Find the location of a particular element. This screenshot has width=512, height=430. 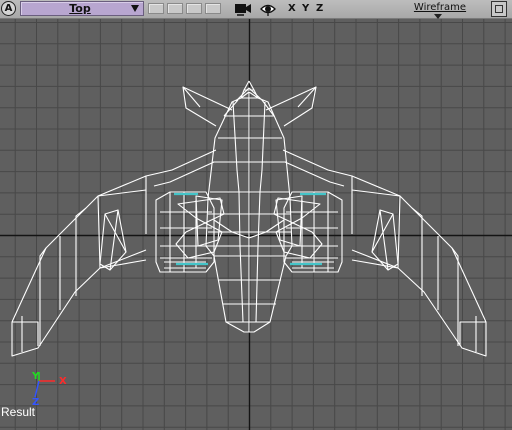

maximize-icon is located at coordinates (499, 9).